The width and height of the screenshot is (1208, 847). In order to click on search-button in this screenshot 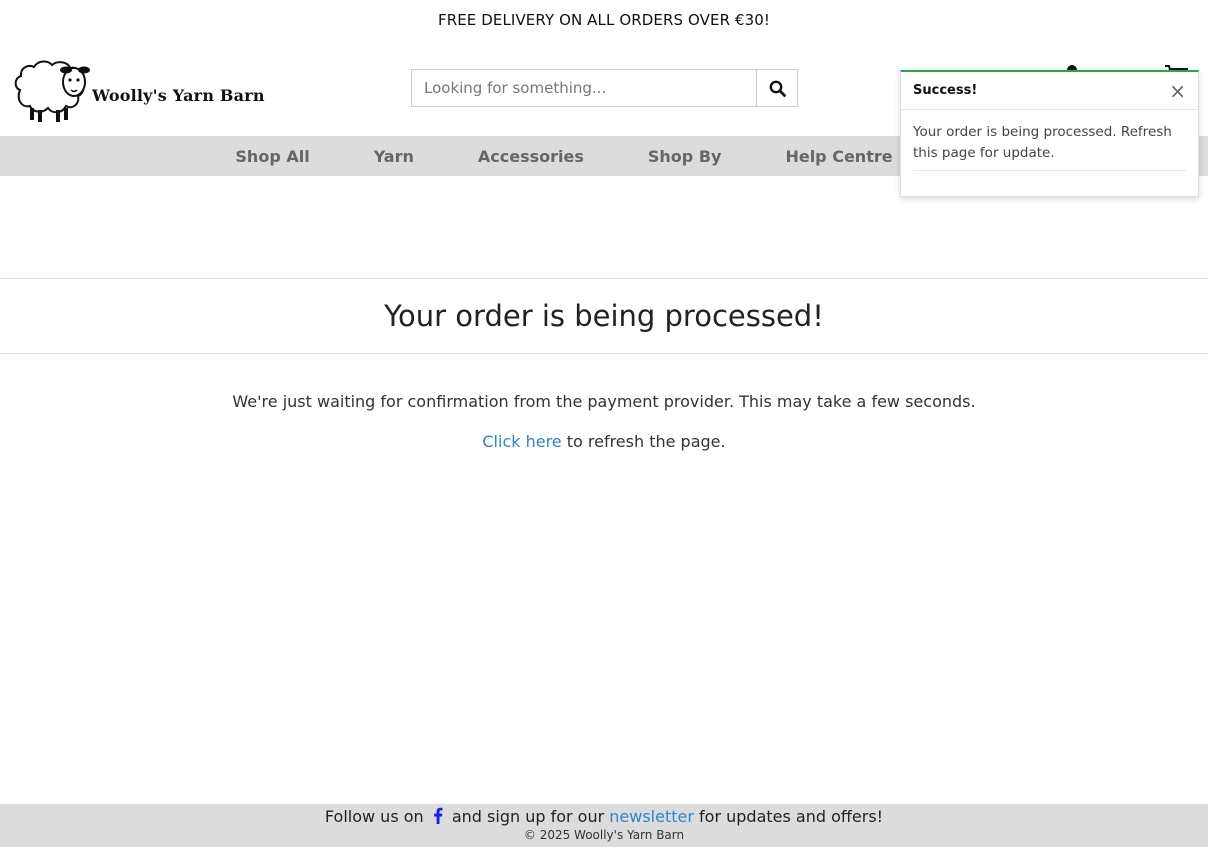, I will do `click(777, 88)`.